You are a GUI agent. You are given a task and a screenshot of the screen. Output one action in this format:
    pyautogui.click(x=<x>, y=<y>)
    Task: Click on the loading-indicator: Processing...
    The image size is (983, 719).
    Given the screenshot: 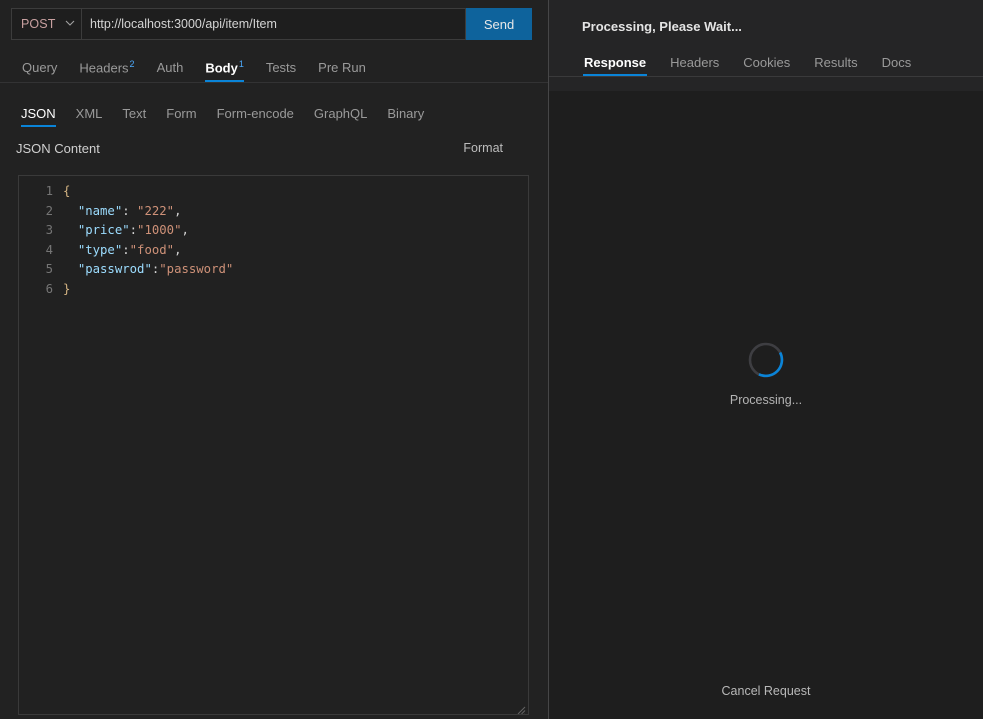 What is the action you would take?
    pyautogui.click(x=766, y=374)
    